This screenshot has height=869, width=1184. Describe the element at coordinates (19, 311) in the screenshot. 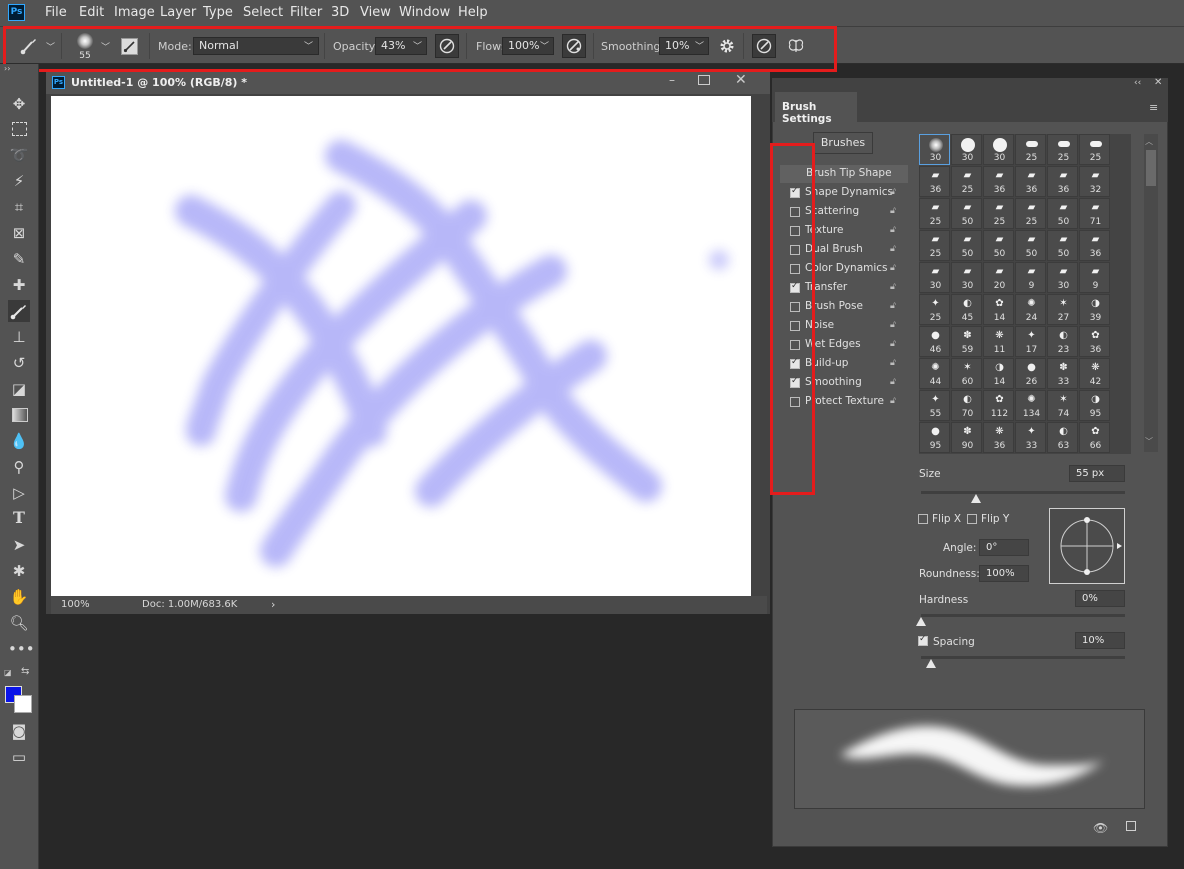

I see `brush-tool-icon` at that location.